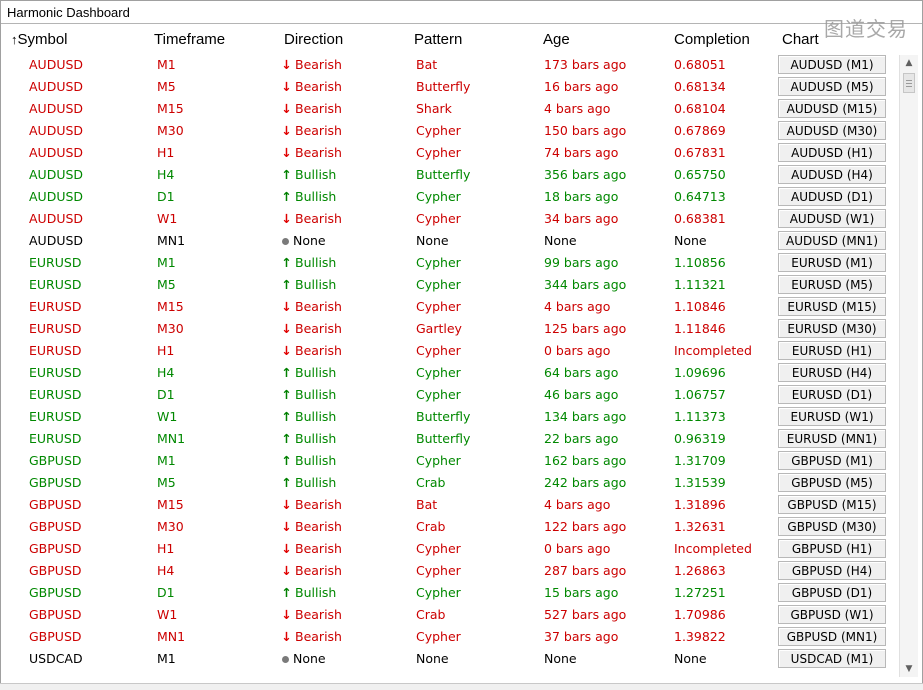 Image resolution: width=923 pixels, height=690 pixels. Describe the element at coordinates (581, 636) in the screenshot. I see `age-cell: 37 bars ago` at that location.